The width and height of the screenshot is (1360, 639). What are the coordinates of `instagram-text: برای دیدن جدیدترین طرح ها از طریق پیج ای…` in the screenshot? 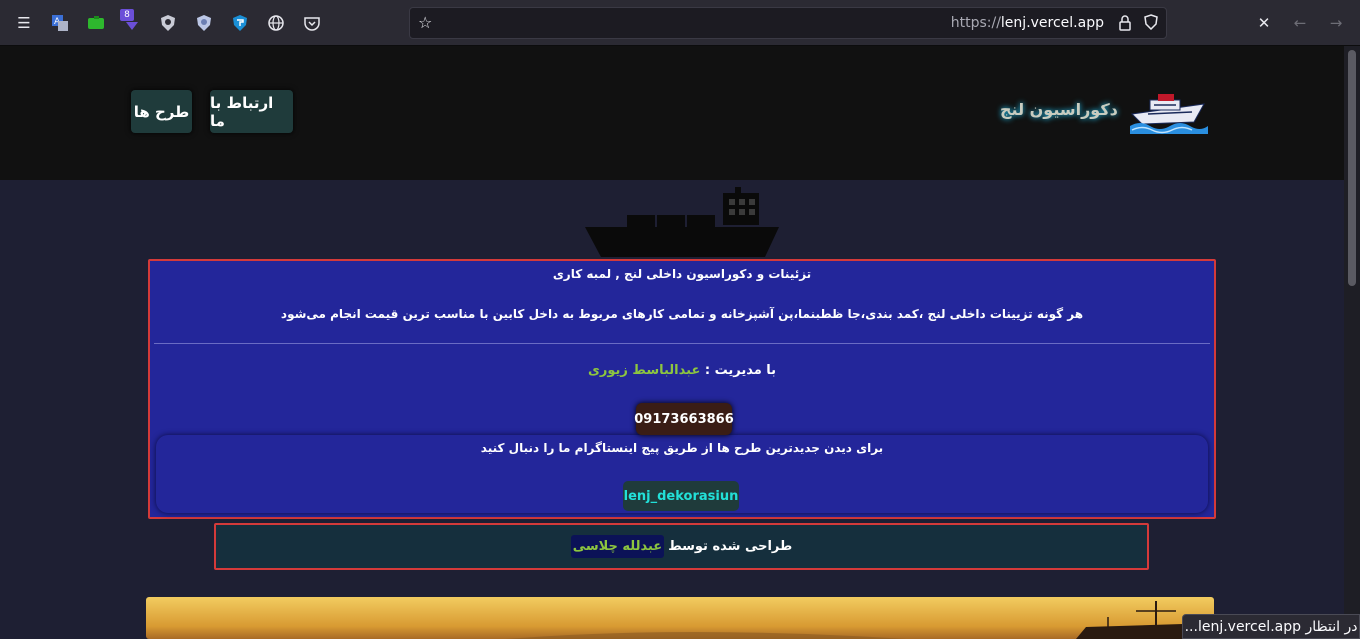 It's located at (682, 448).